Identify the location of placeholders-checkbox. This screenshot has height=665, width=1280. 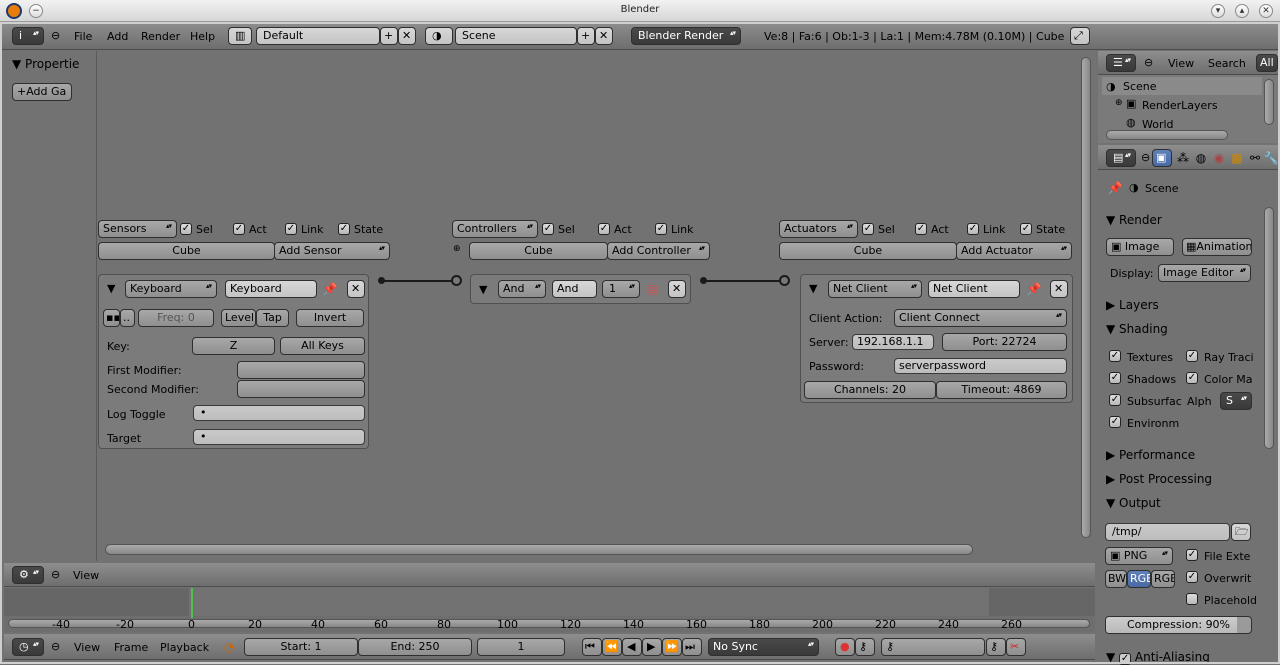
(1192, 599).